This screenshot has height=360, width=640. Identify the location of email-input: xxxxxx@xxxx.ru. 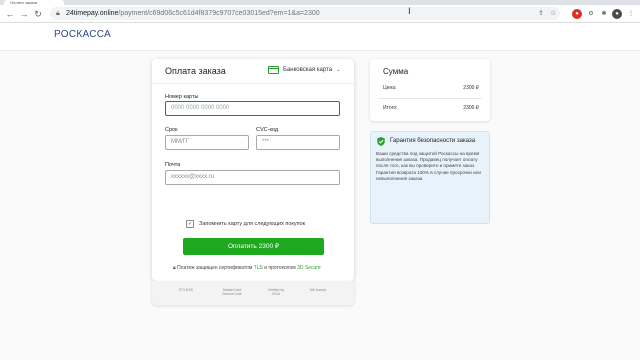
(252, 177).